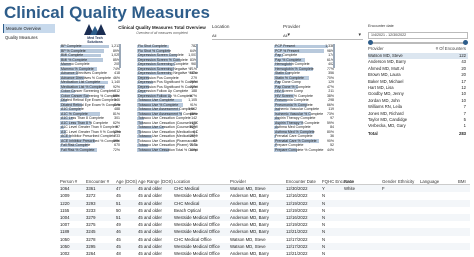  Describe the element at coordinates (72, 109) in the screenshot. I see `measure-name: A1C Complete` at that location.